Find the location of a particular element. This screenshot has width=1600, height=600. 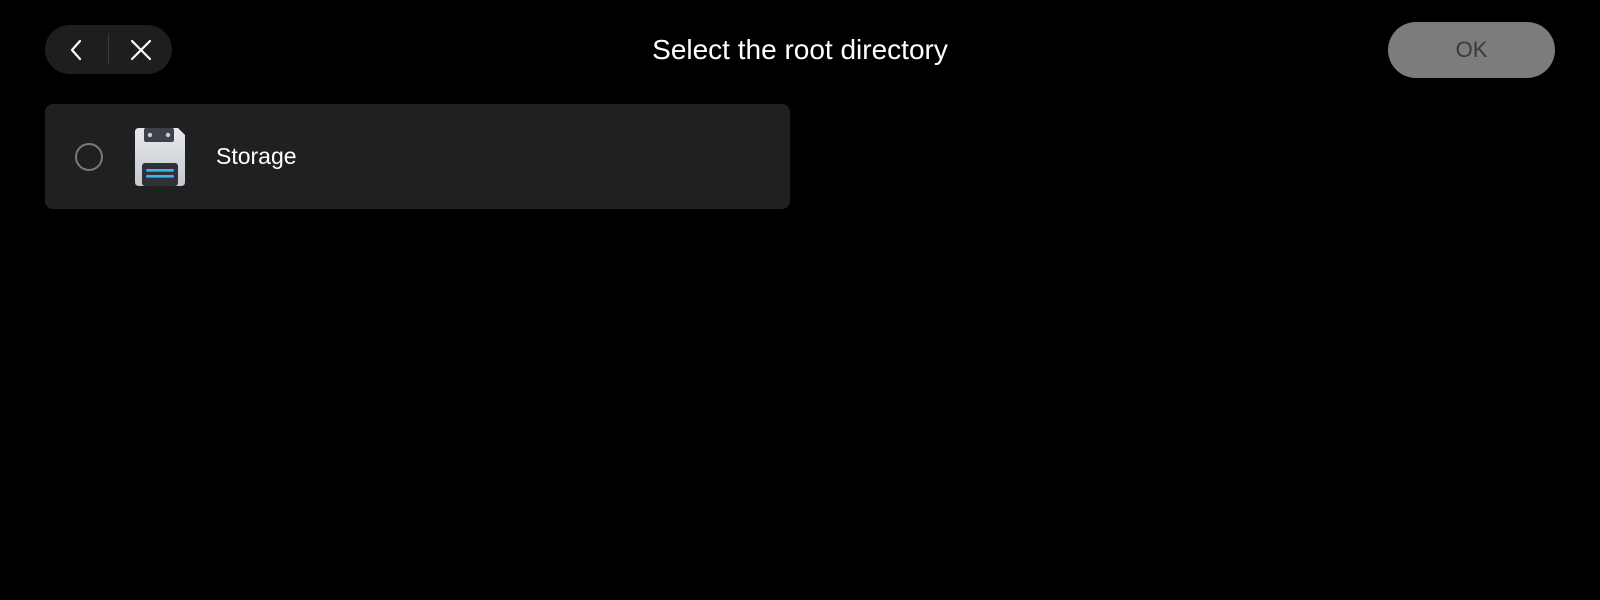

chevron-left-icon is located at coordinates (75, 49).